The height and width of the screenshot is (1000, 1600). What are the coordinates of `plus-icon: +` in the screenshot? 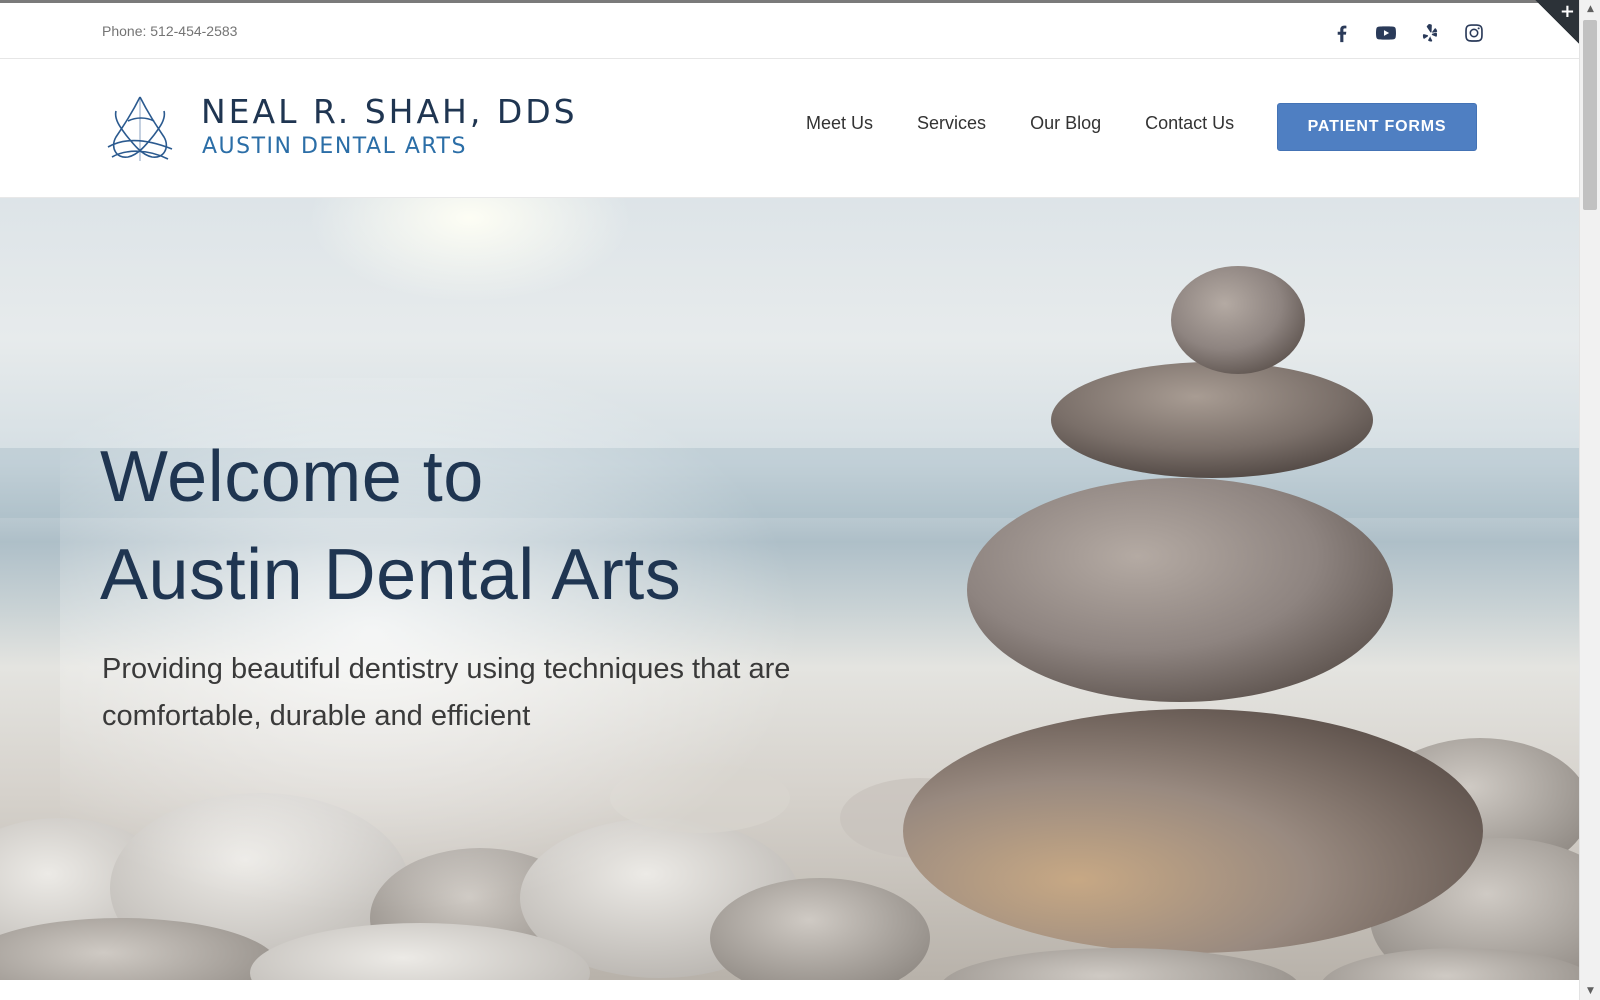 It's located at (1567, 11).